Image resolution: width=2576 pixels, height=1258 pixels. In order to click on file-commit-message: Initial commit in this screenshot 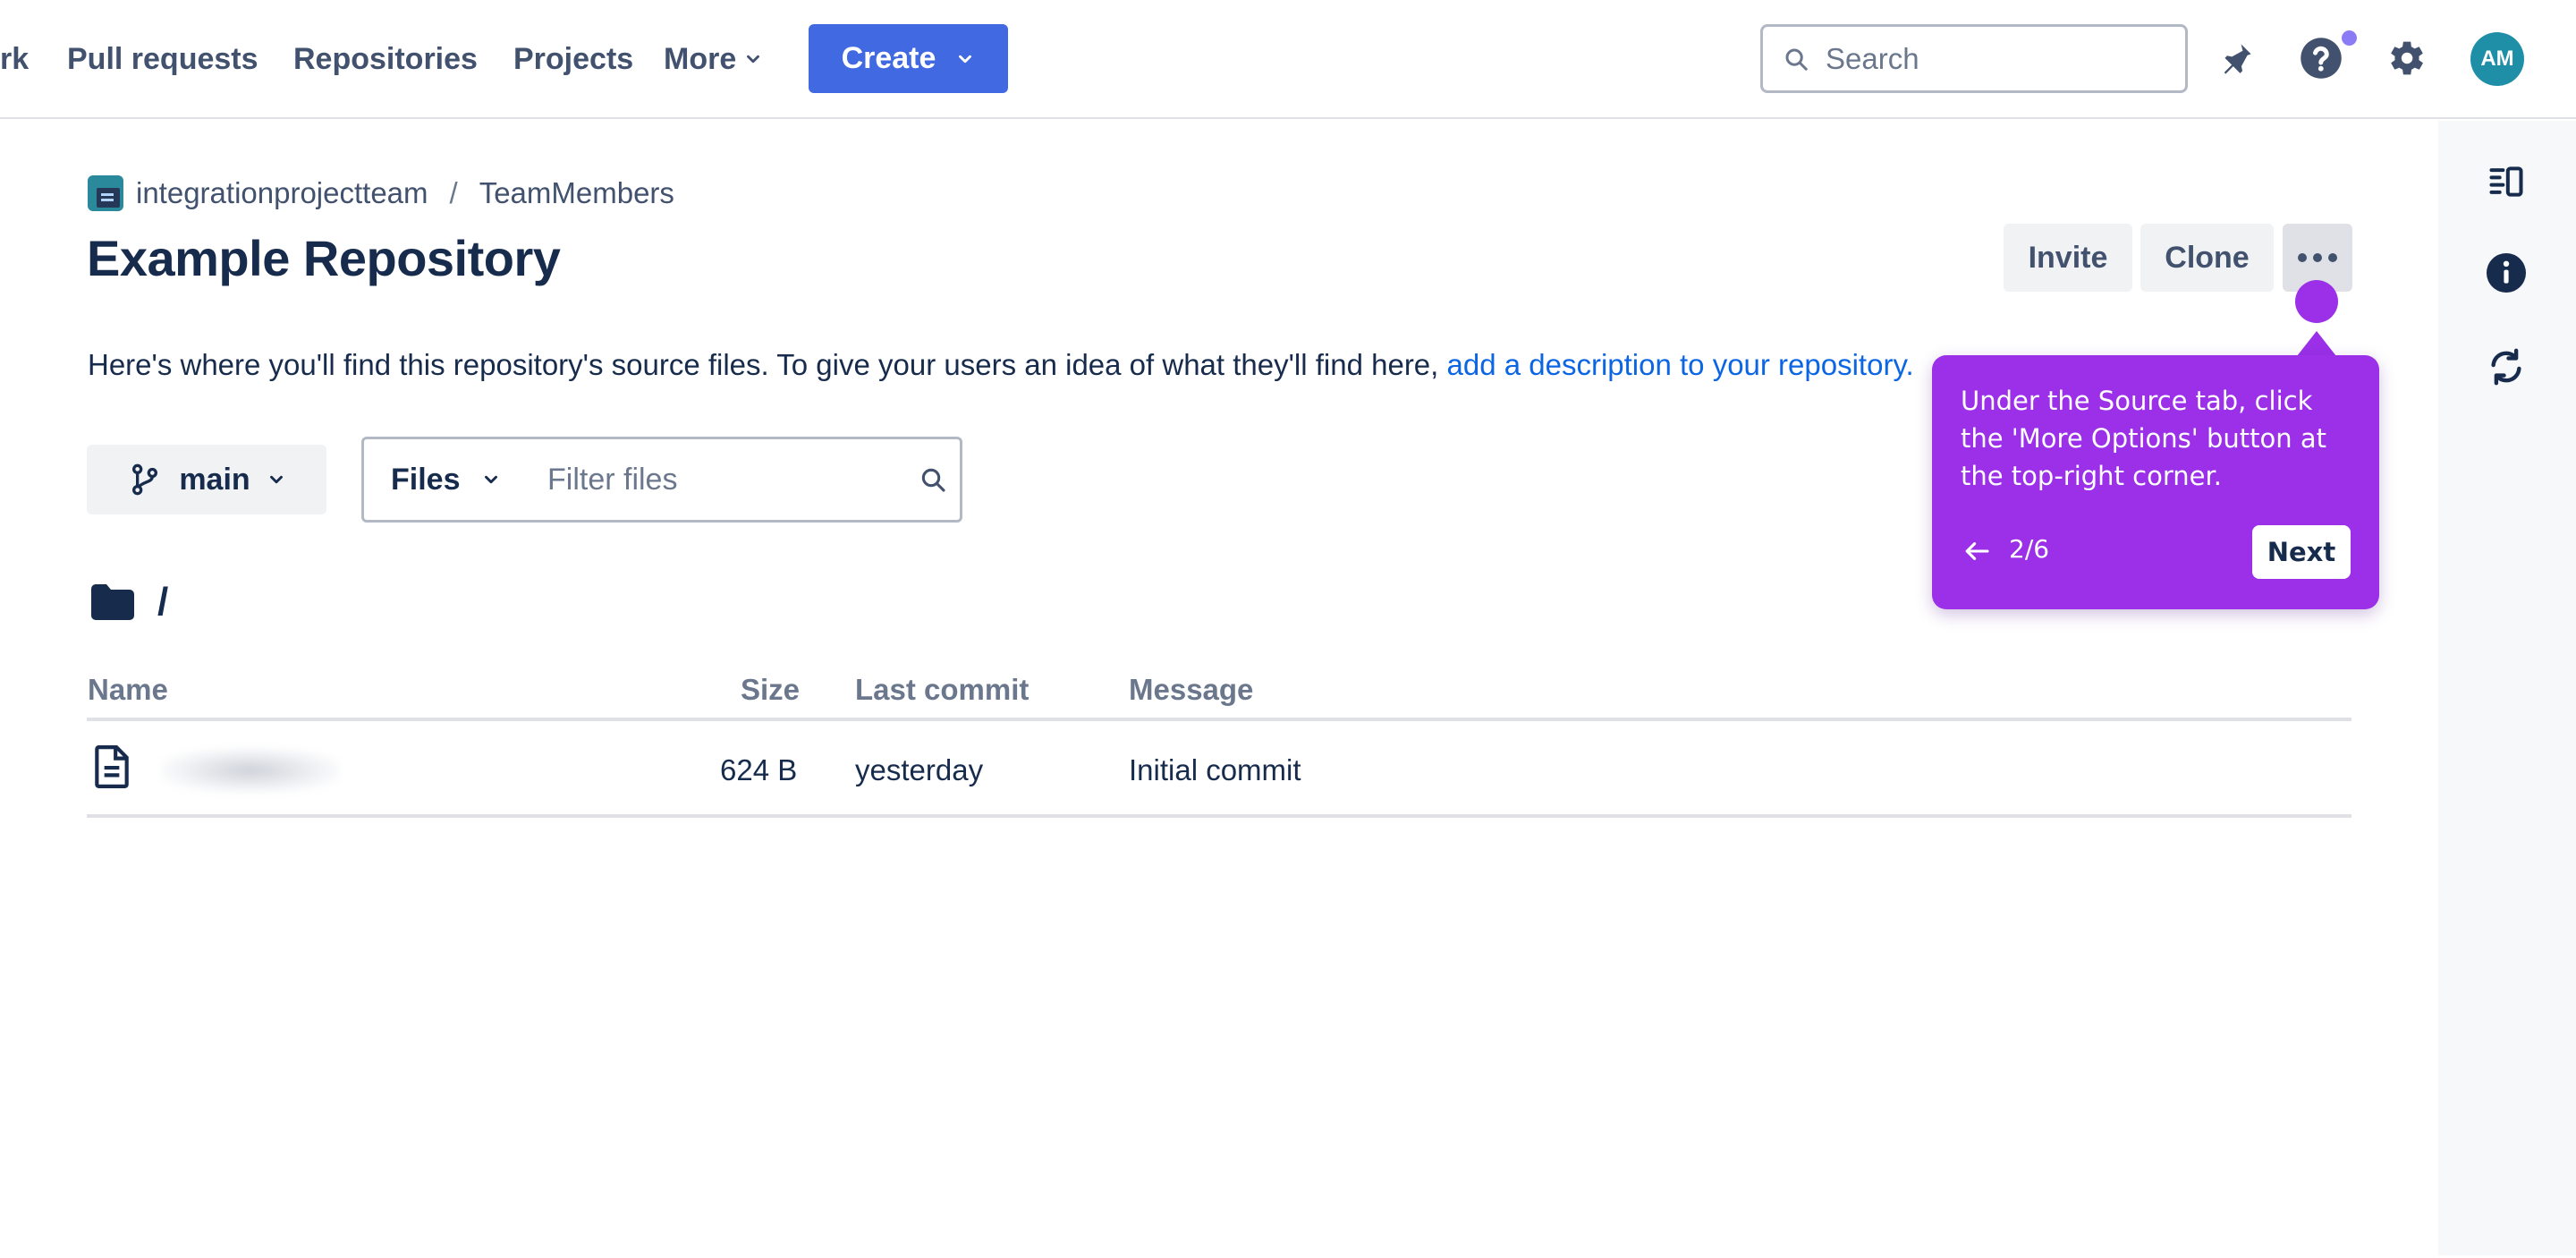, I will do `click(1215, 770)`.